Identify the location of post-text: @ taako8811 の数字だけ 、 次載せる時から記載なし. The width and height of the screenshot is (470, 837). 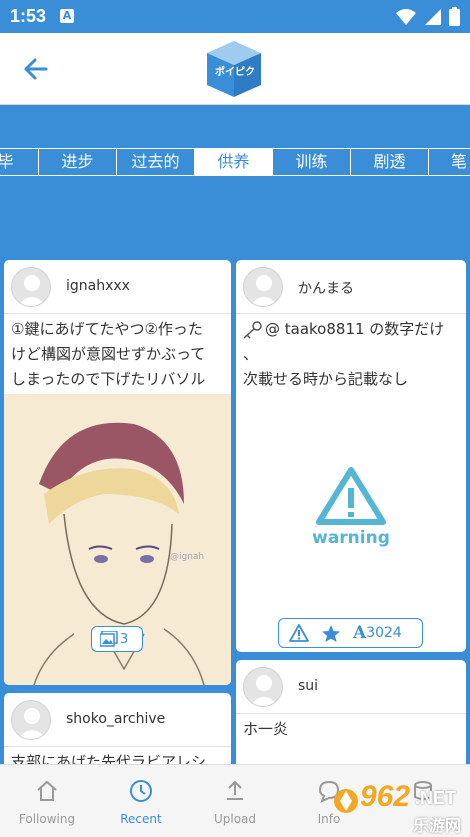
(344, 354).